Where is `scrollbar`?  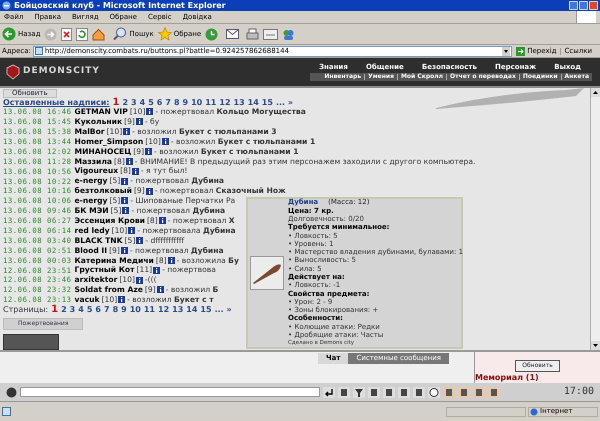 scrollbar is located at coordinates (595, 219).